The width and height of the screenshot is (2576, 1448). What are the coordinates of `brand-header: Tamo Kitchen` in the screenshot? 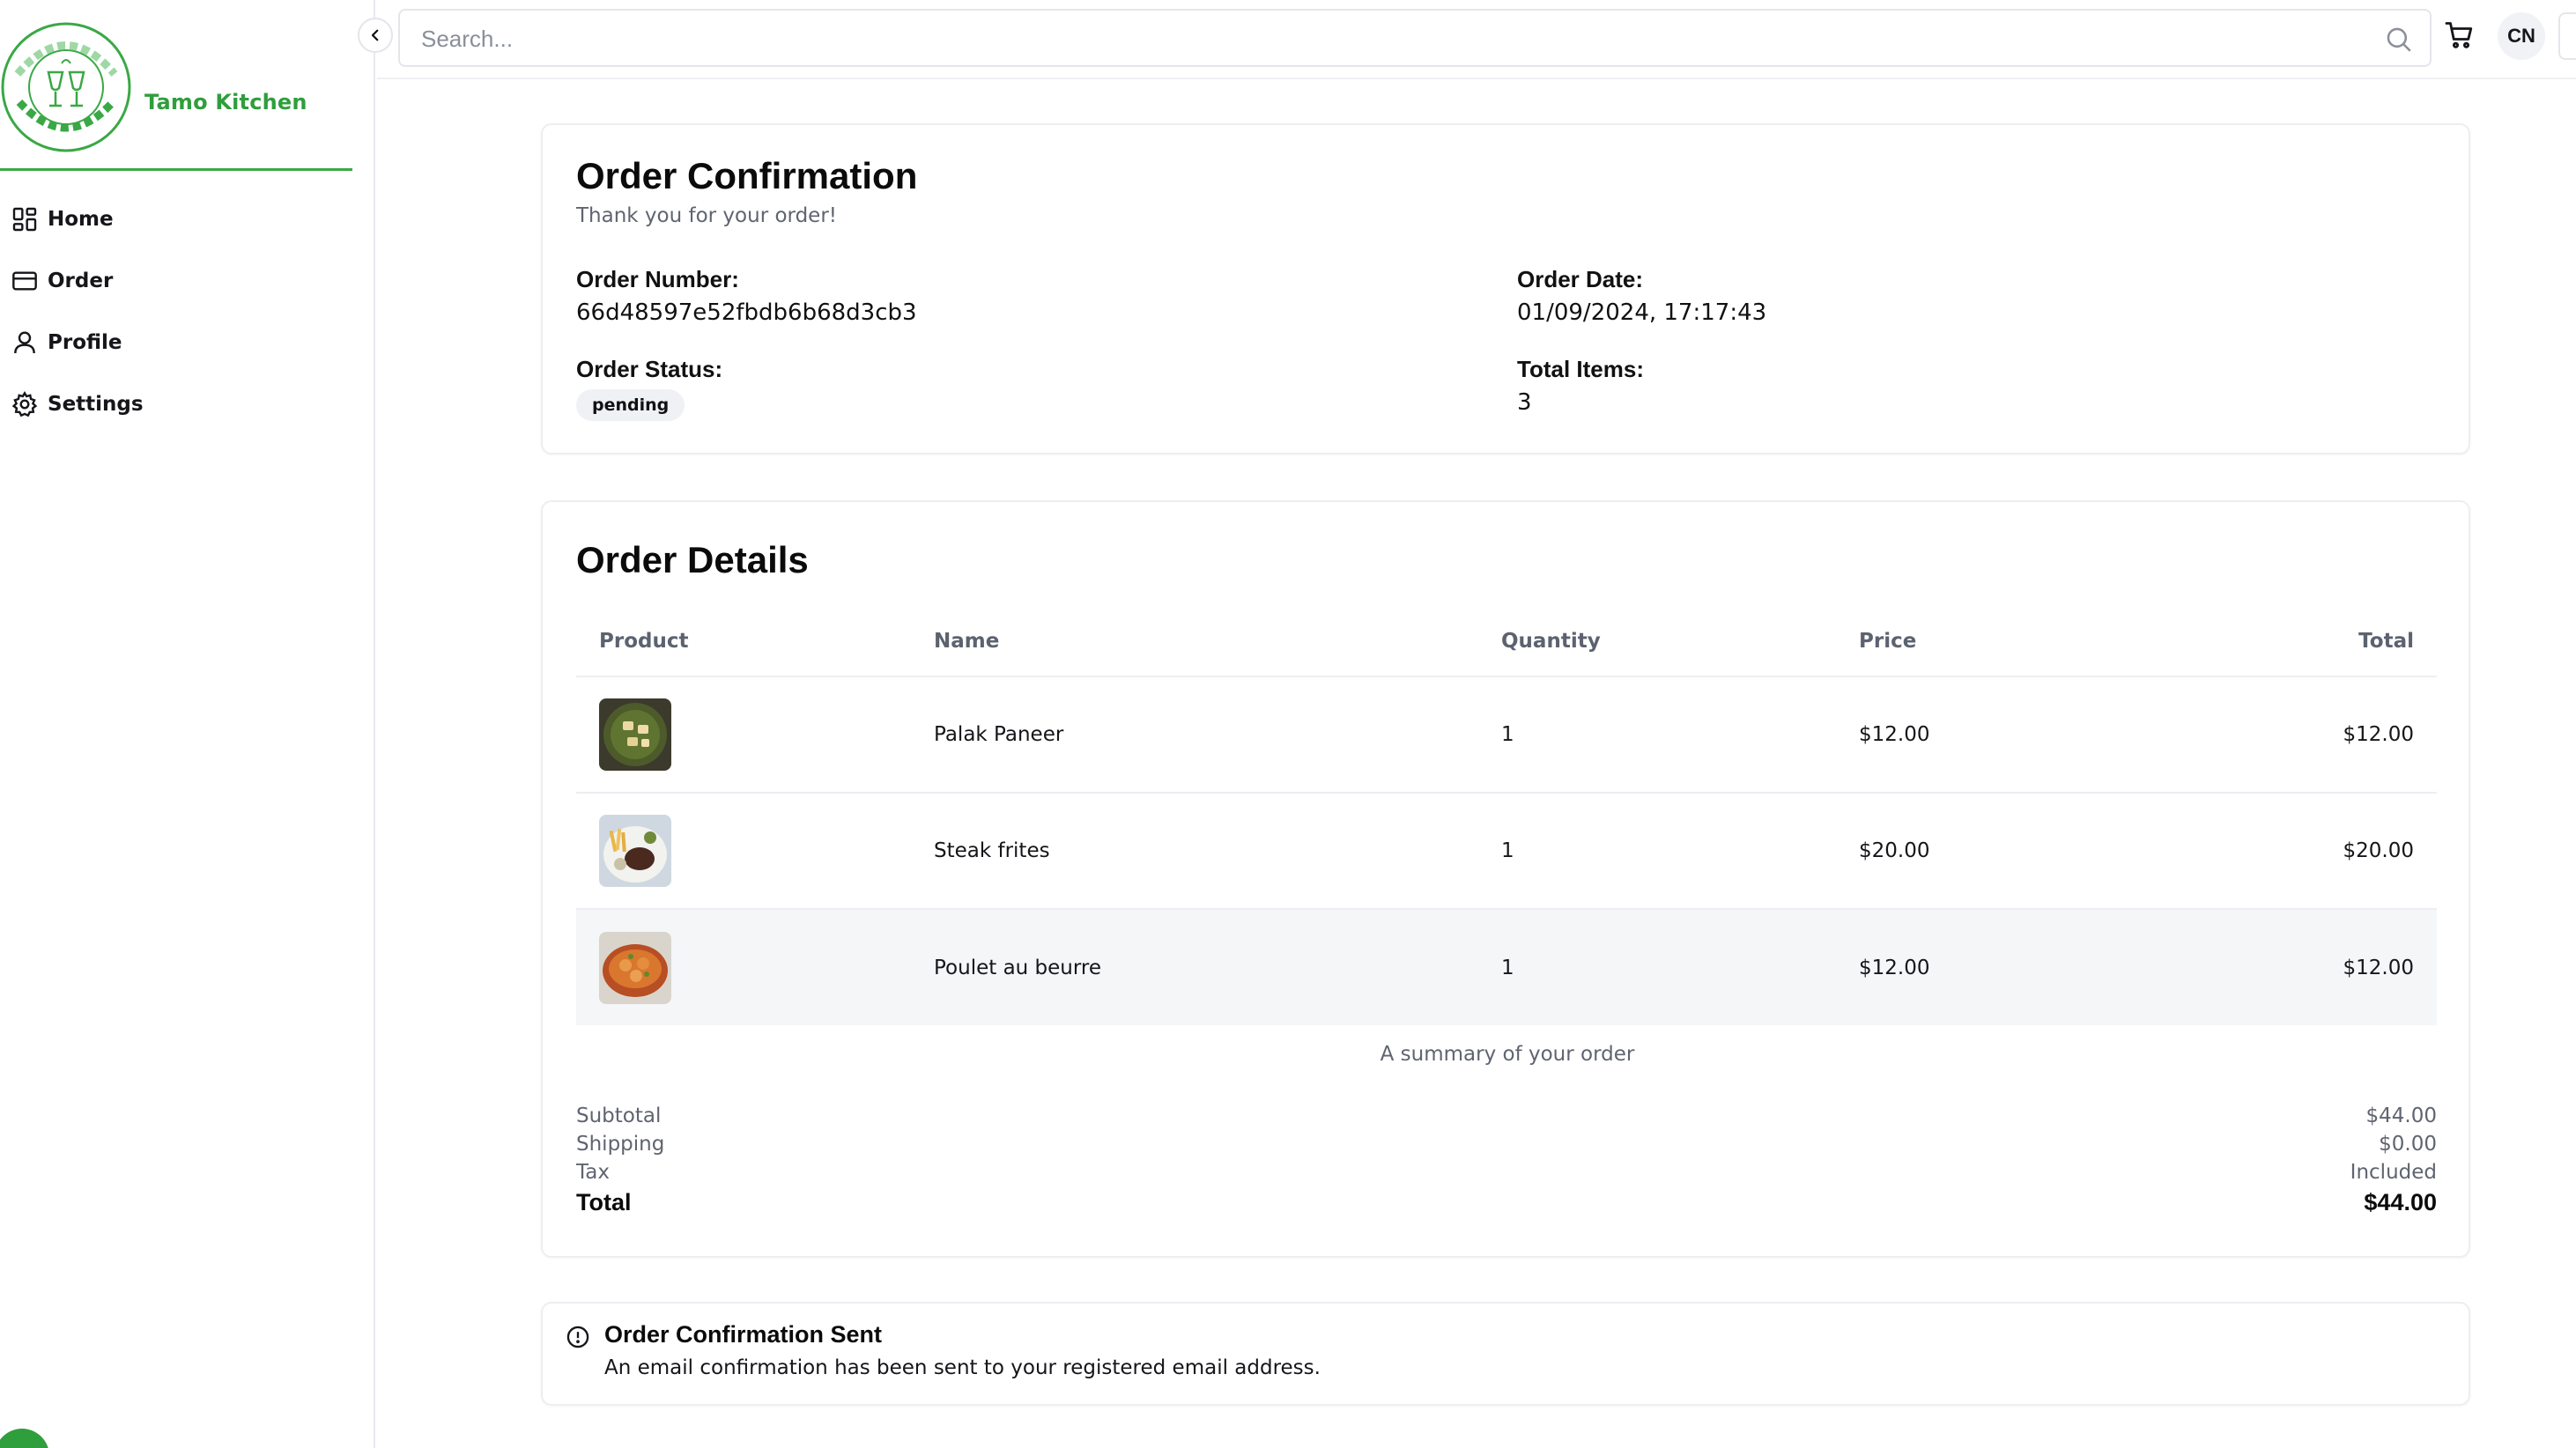 It's located at (176, 94).